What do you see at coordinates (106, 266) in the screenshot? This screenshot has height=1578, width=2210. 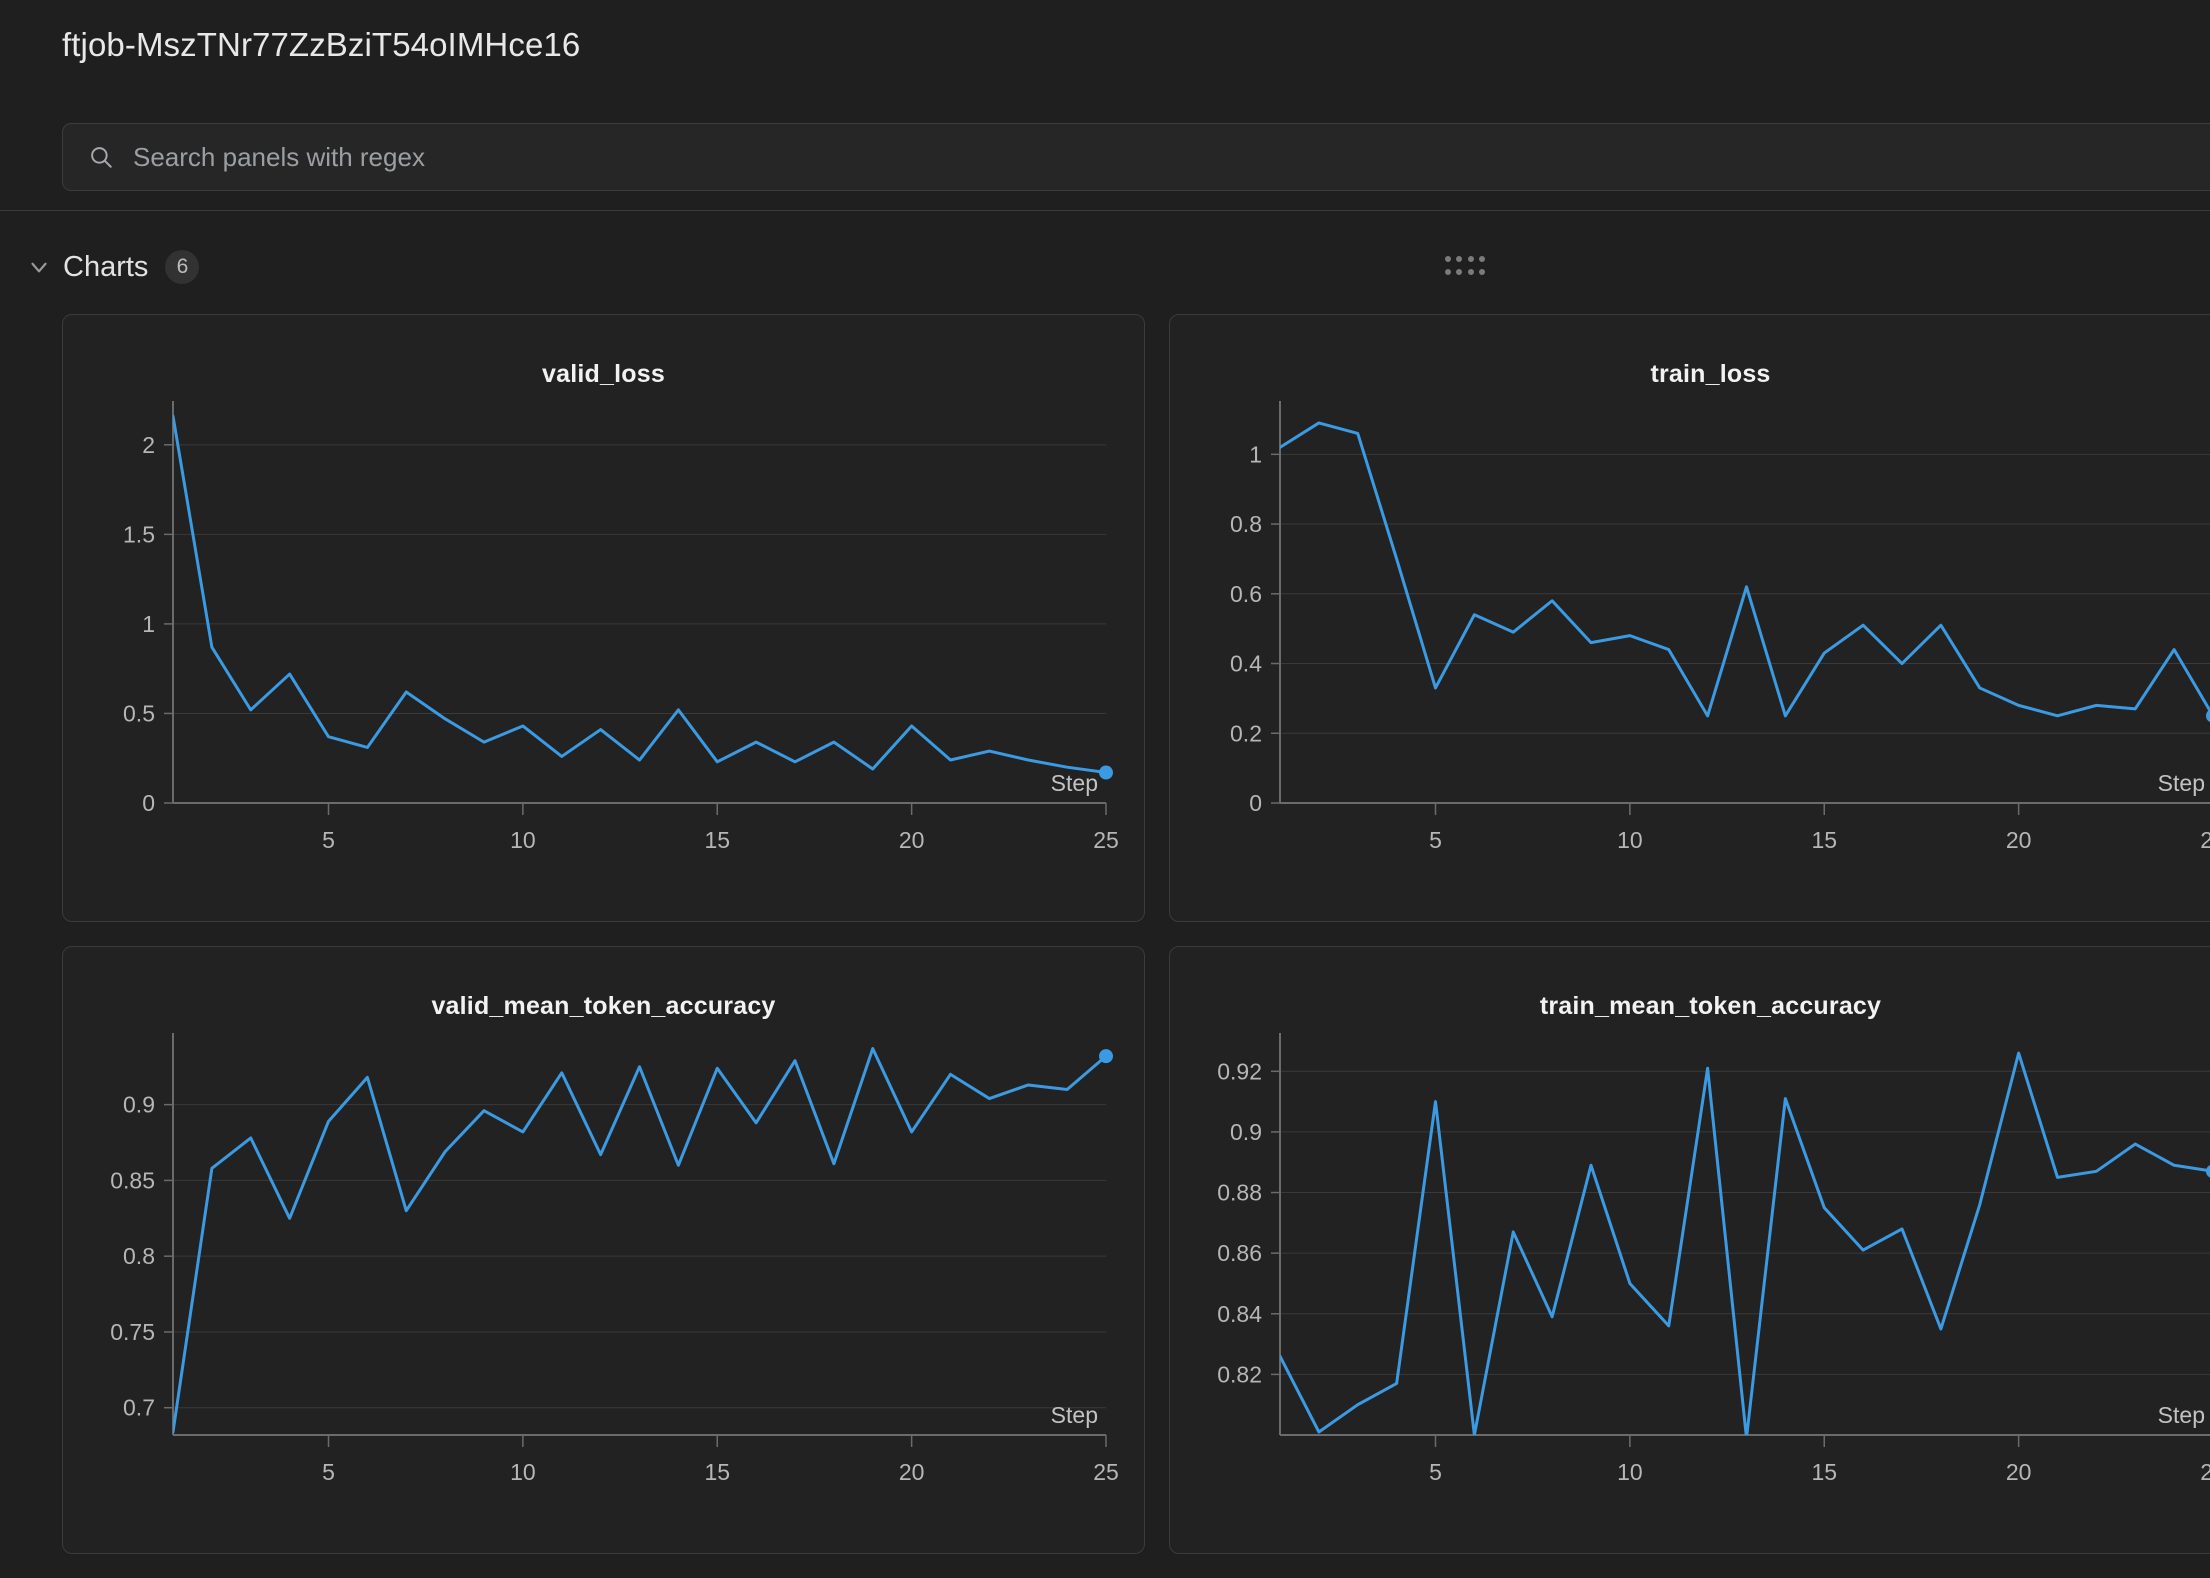 I see `charts-section-label: Charts` at bounding box center [106, 266].